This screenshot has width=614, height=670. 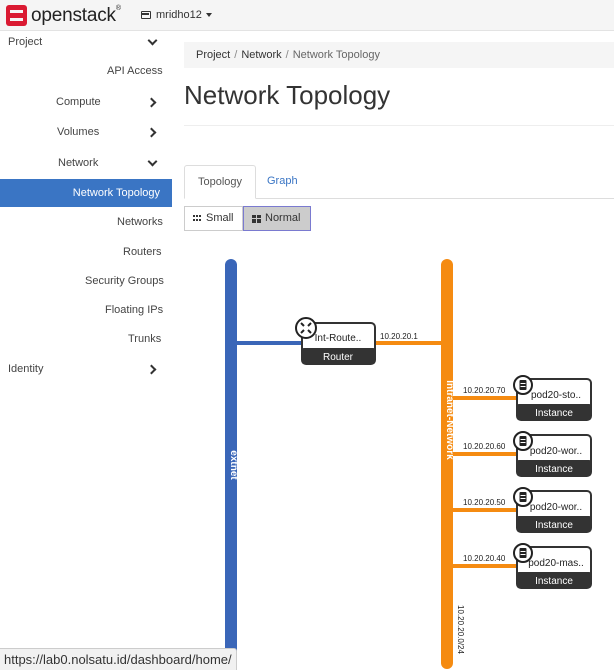 What do you see at coordinates (399, 55) in the screenshot?
I see `breadcrumb: Project / Network / Network Topology` at bounding box center [399, 55].